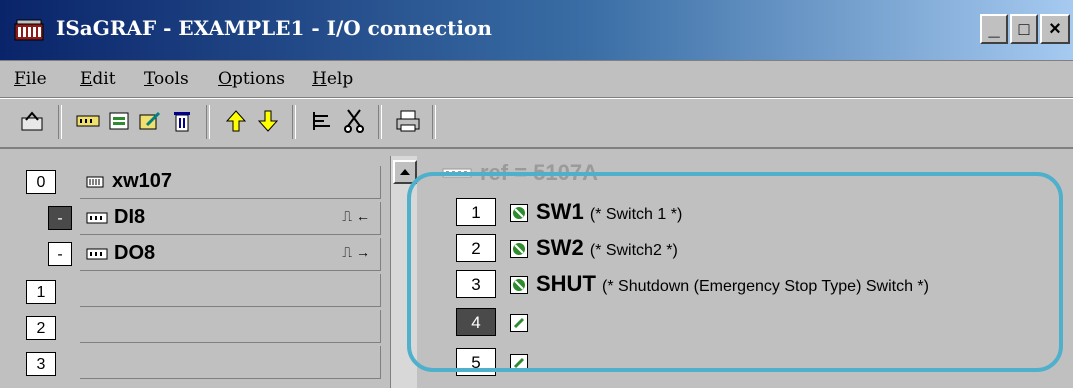  Describe the element at coordinates (754, 252) in the screenshot. I see `channel-row: 2 SW2 (* Switch2 *)` at that location.